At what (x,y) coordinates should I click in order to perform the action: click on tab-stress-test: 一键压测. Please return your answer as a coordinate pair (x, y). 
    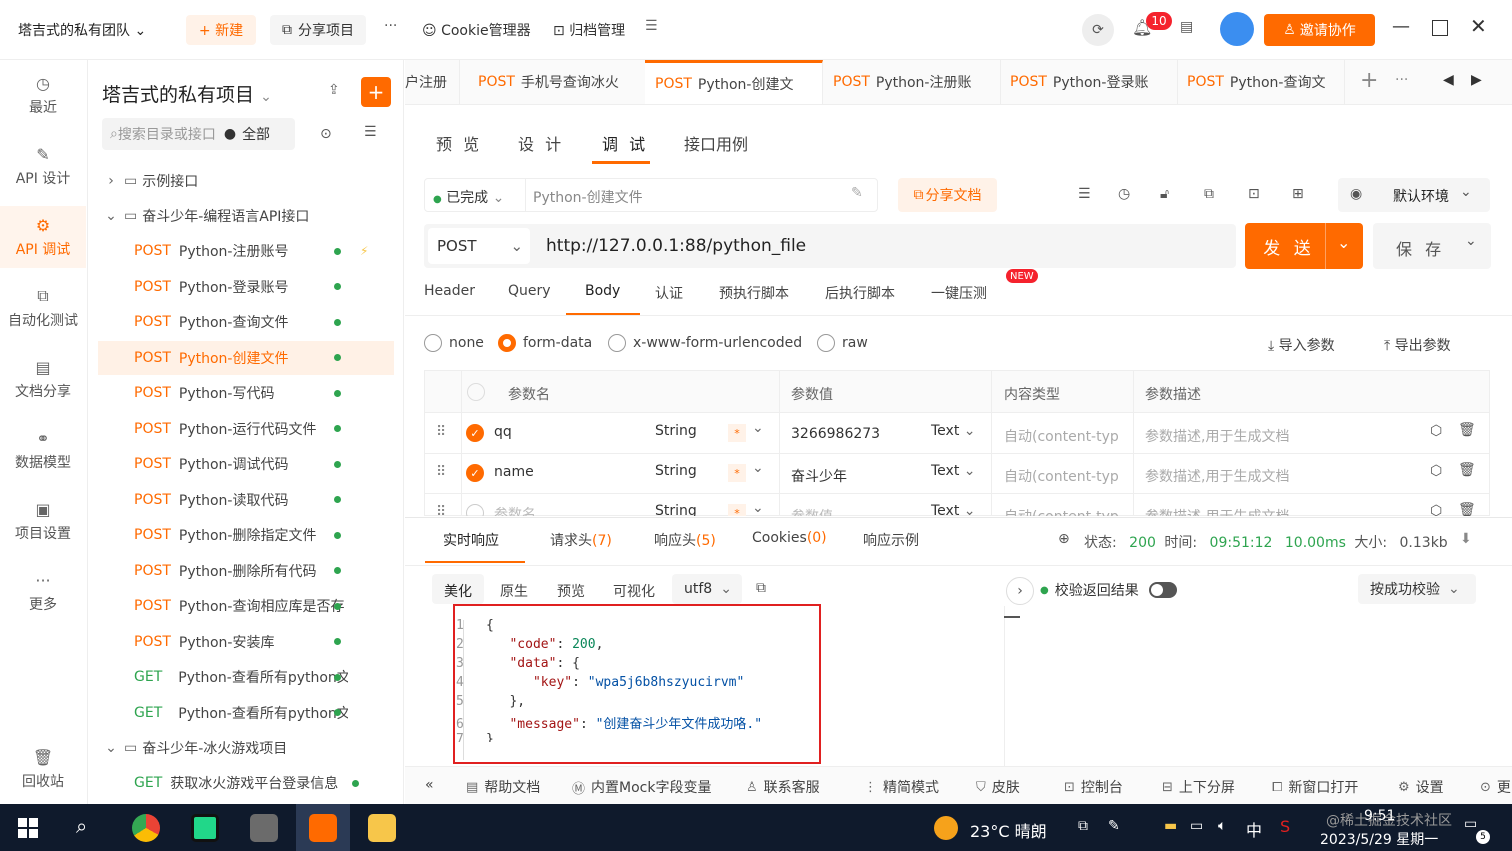
    Looking at the image, I should click on (959, 293).